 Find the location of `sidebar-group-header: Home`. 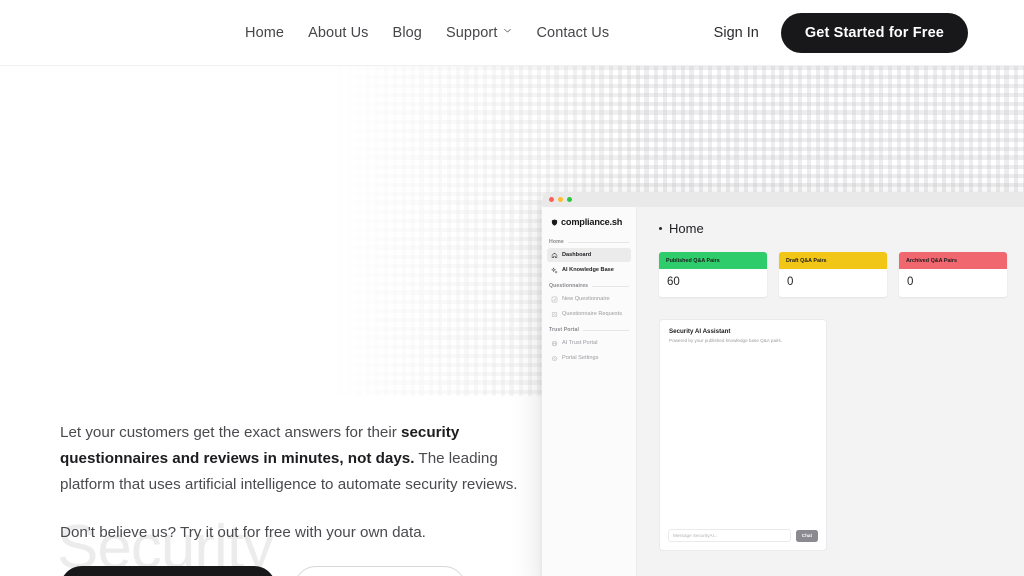

sidebar-group-header: Home is located at coordinates (589, 242).